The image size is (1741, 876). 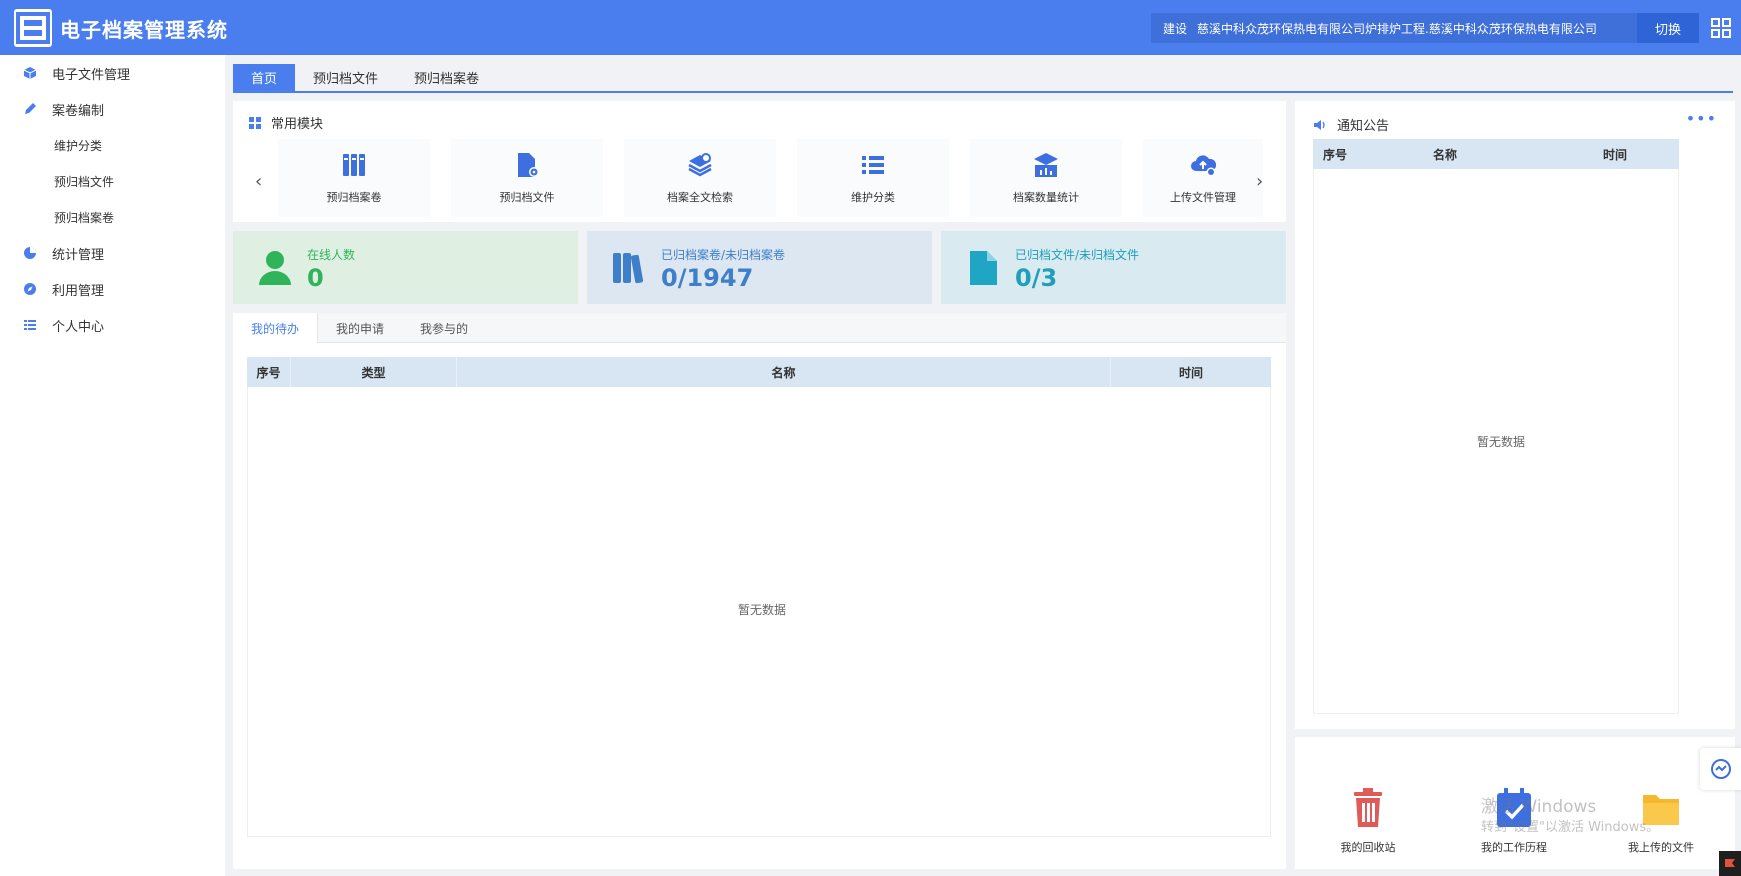 What do you see at coordinates (112, 325) in the screenshot?
I see `sidebar-item-personal-center: 个人中心` at bounding box center [112, 325].